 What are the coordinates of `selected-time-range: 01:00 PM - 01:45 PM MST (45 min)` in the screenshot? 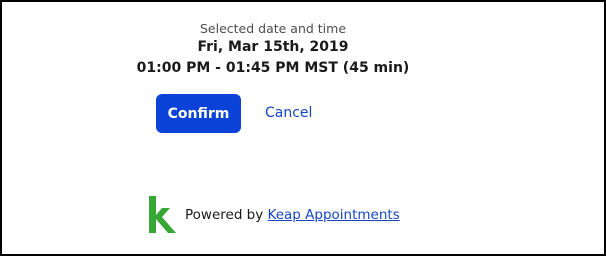 It's located at (273, 68).